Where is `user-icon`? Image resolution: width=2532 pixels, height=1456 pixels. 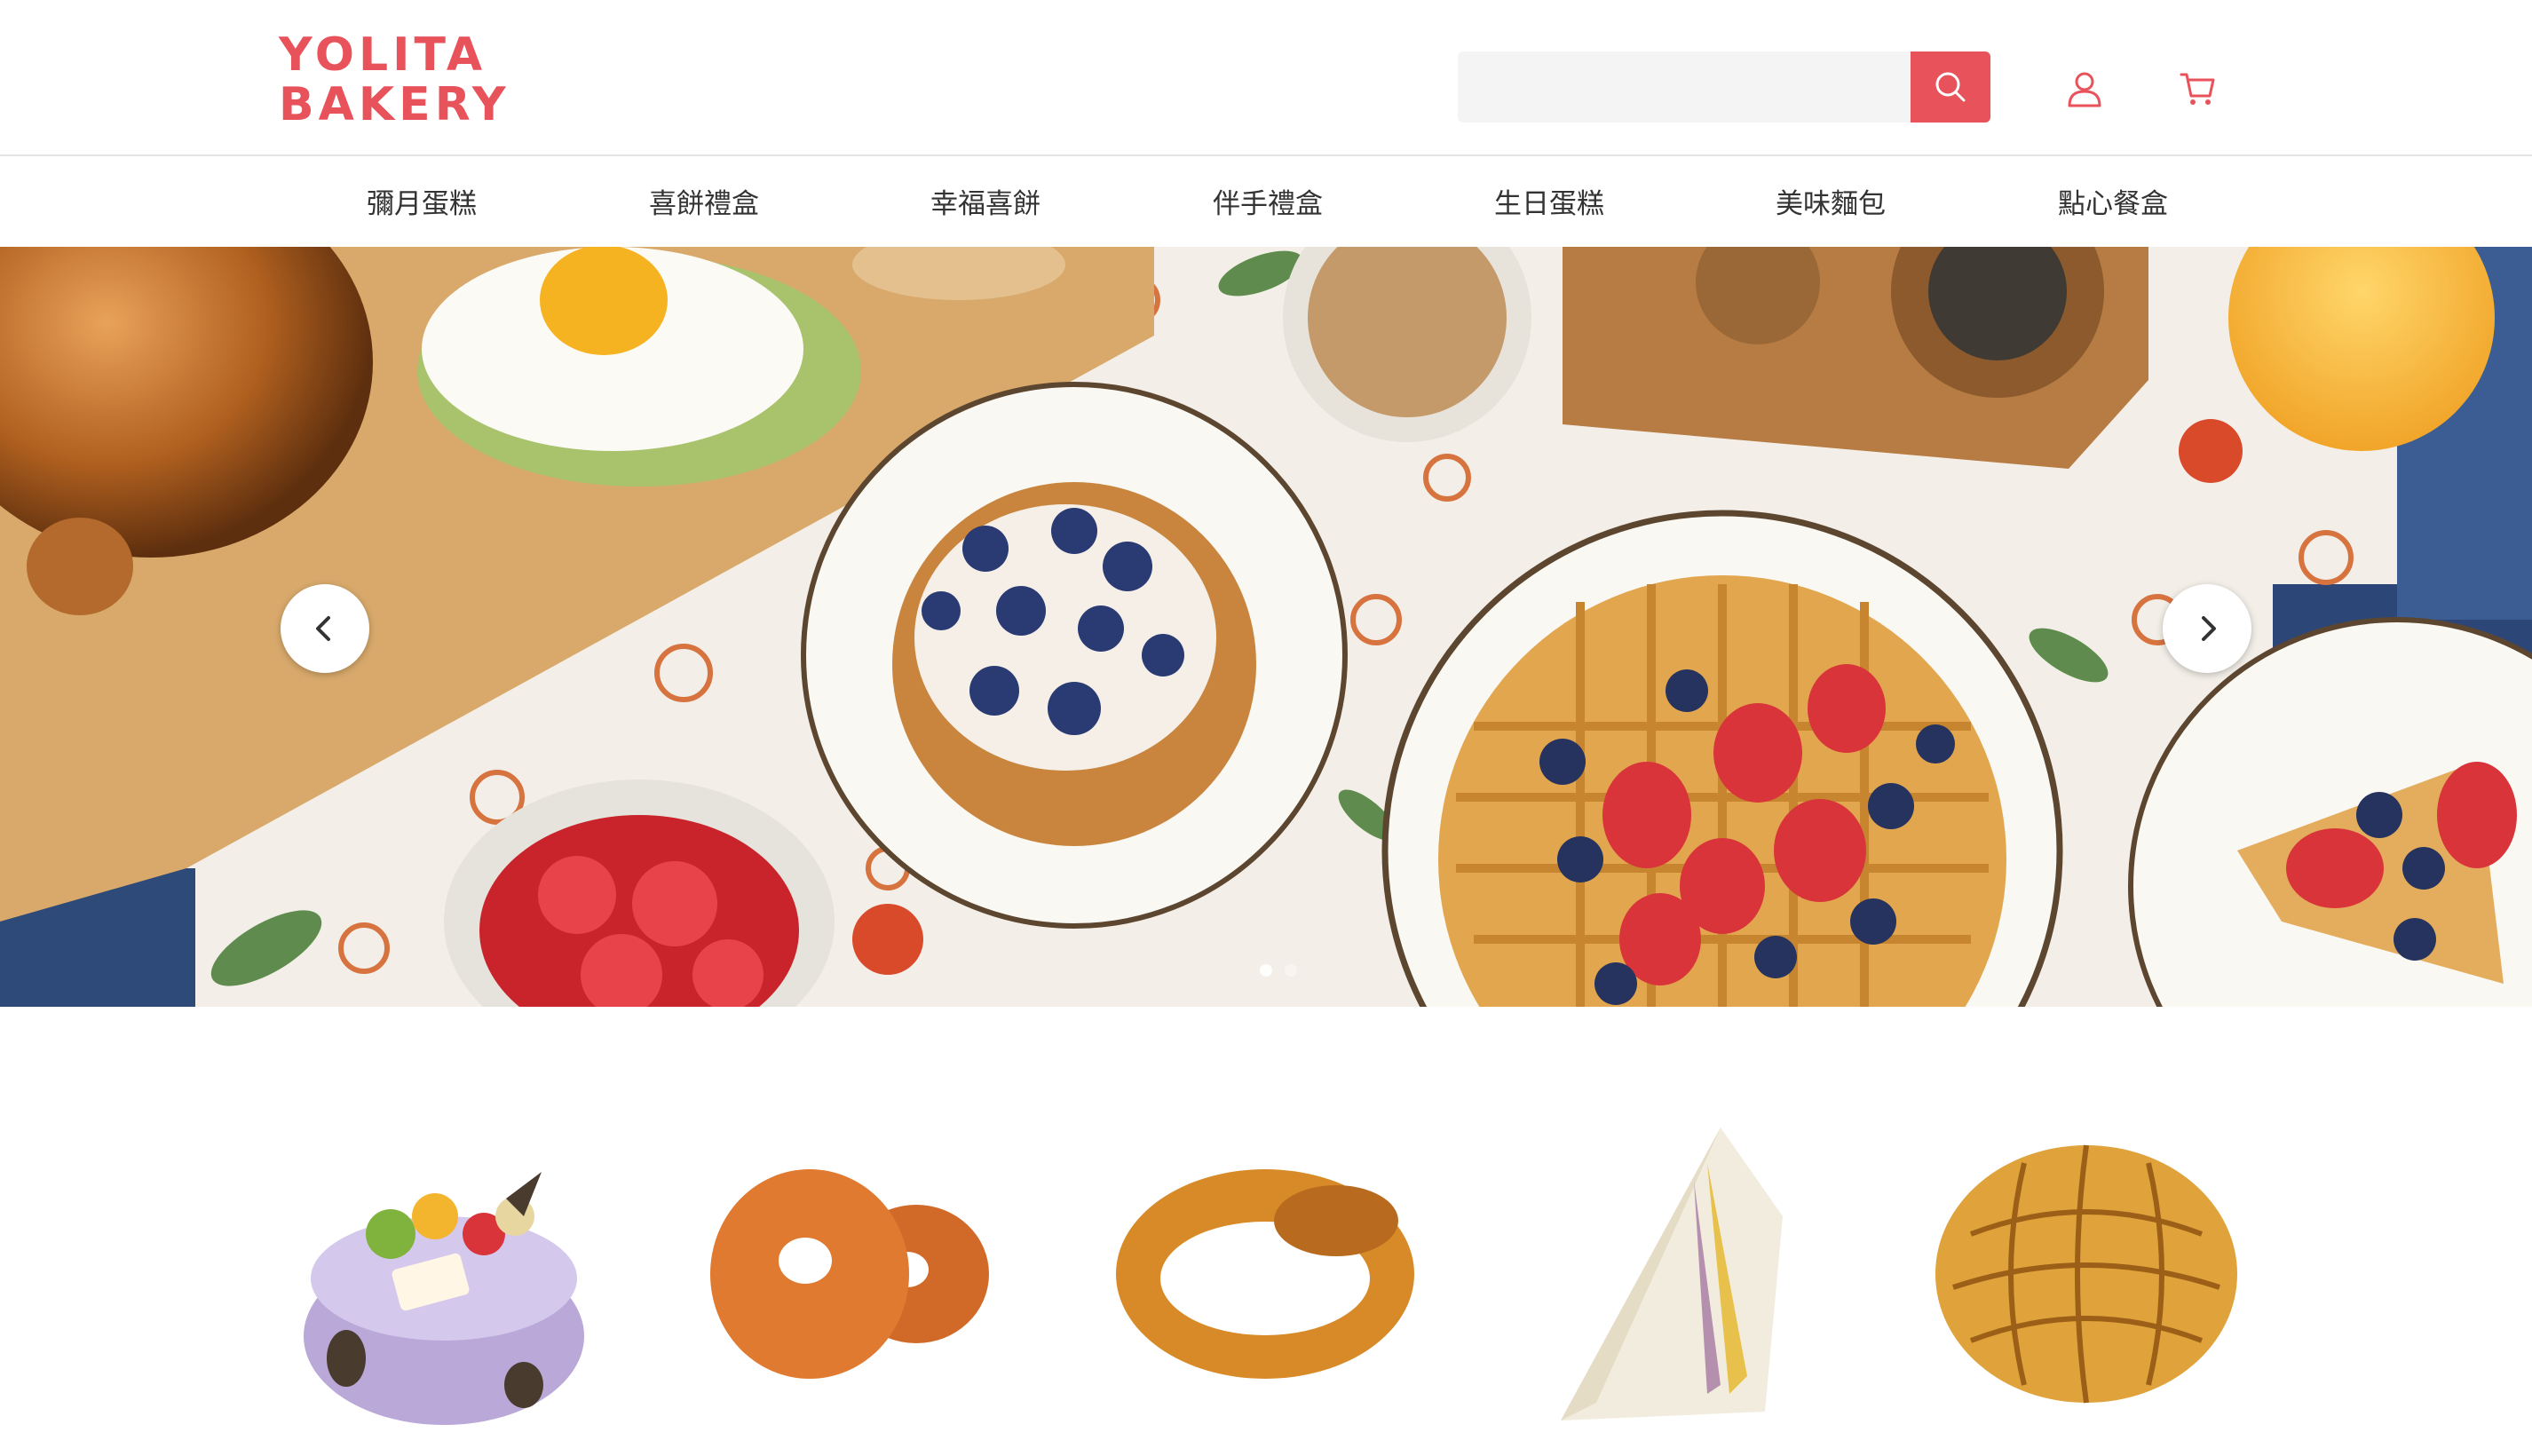 user-icon is located at coordinates (2084, 89).